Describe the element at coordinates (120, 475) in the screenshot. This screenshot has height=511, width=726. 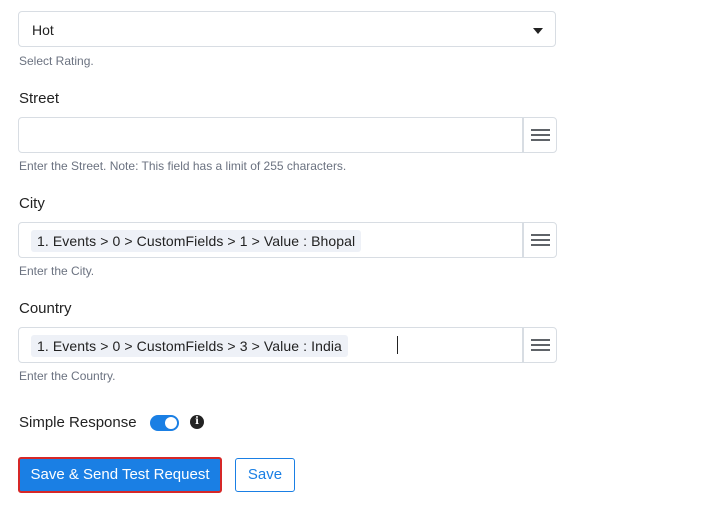
I see `save-and-send-test-request-button: Save & Send Test Request` at that location.